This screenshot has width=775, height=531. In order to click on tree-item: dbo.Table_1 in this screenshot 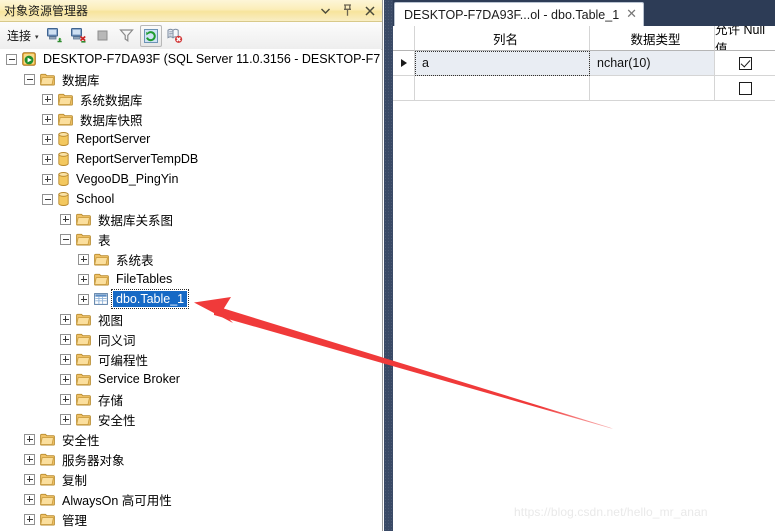, I will do `click(190, 299)`.